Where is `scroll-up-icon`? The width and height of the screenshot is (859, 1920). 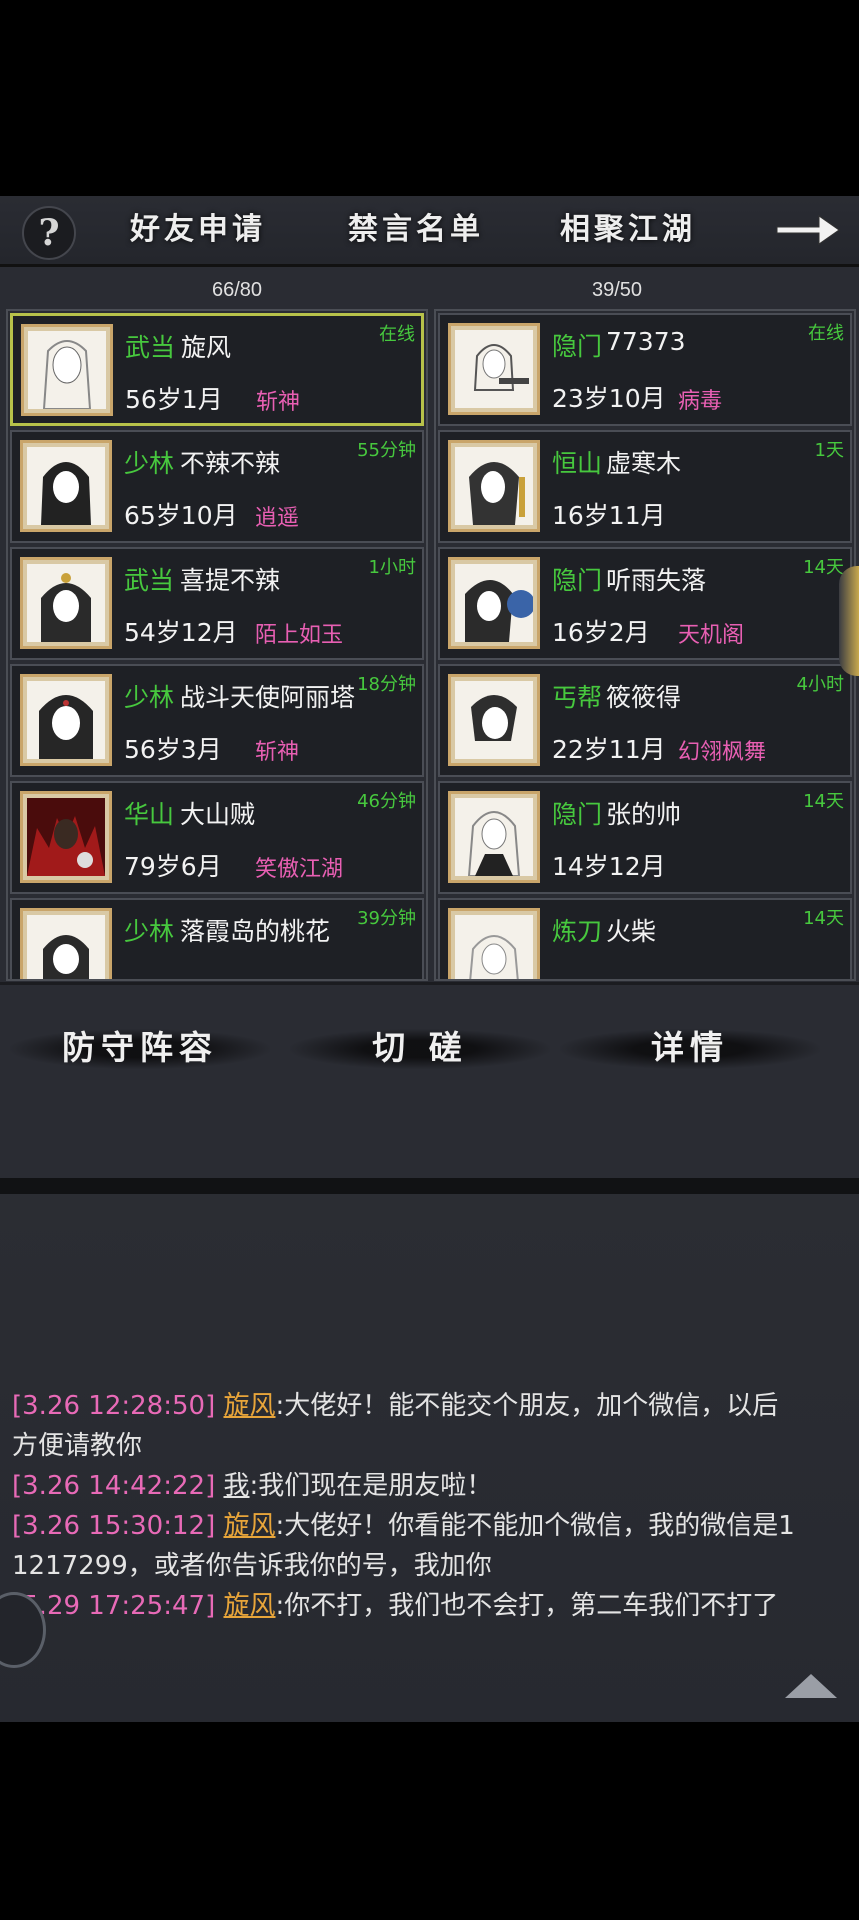
scroll-up-icon is located at coordinates (811, 1686).